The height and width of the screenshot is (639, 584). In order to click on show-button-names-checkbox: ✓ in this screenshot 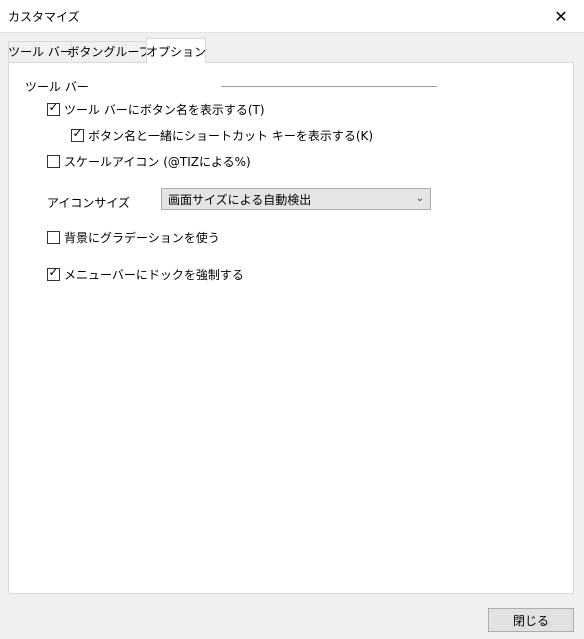, I will do `click(53, 107)`.